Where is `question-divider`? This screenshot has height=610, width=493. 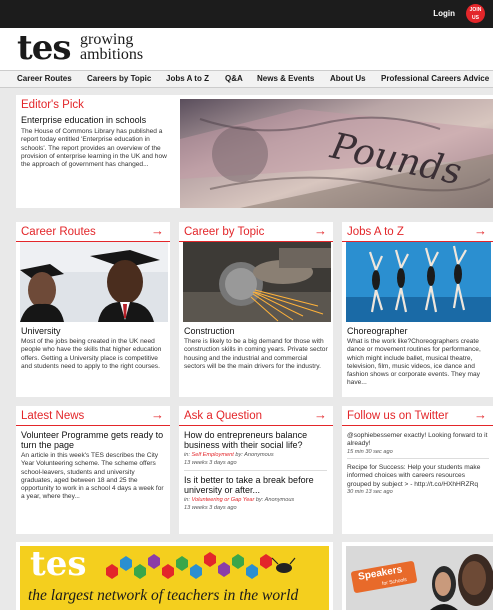 question-divider is located at coordinates (255, 470).